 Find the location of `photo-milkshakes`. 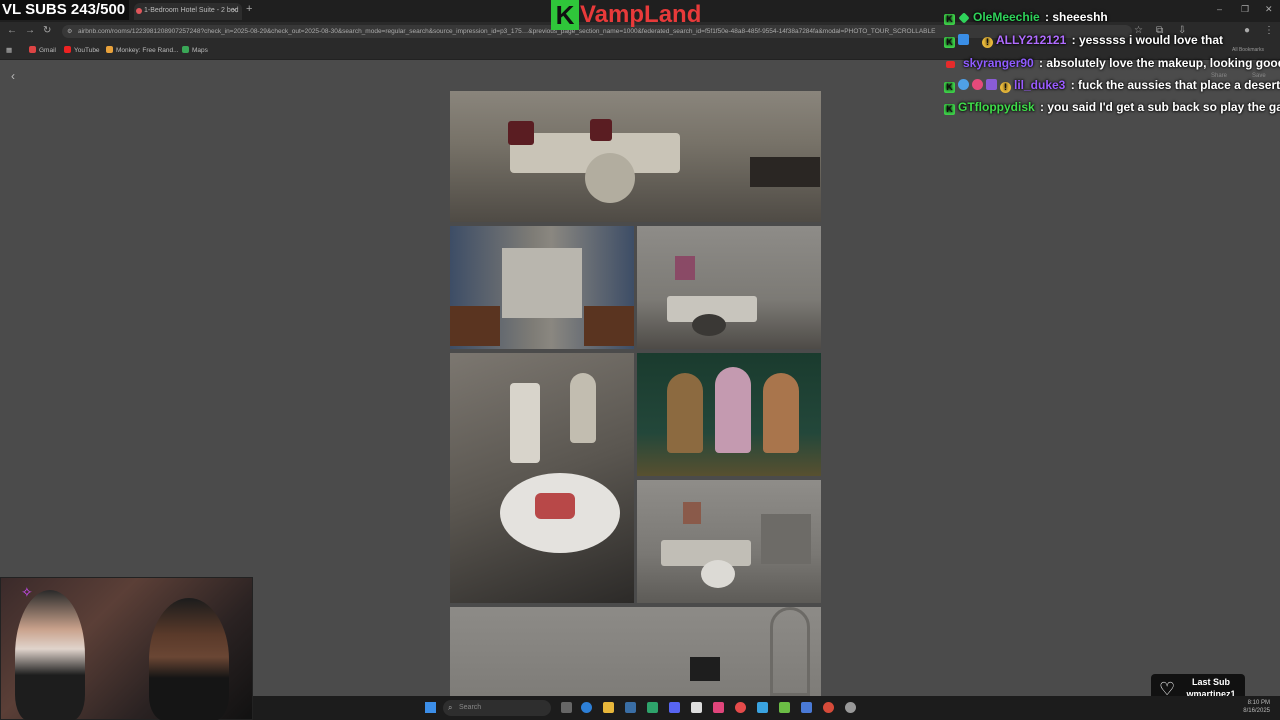

photo-milkshakes is located at coordinates (729, 414).